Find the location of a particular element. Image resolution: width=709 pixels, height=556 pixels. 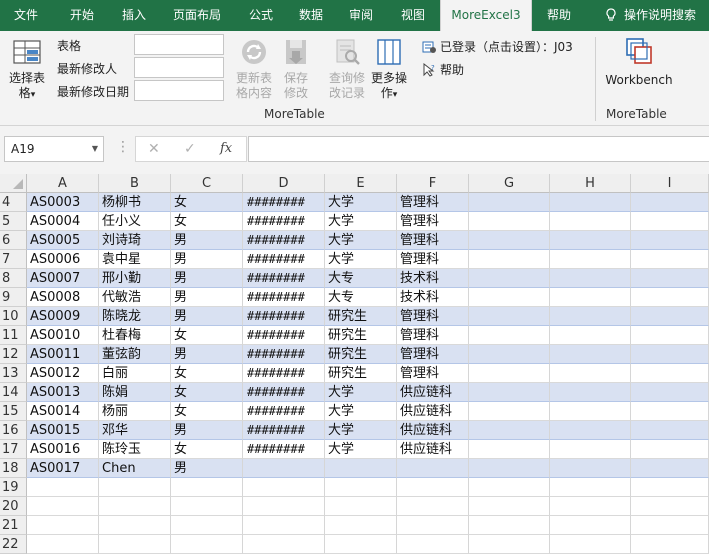

more-actions-button: 更多操 作▾ is located at coordinates (389, 70).